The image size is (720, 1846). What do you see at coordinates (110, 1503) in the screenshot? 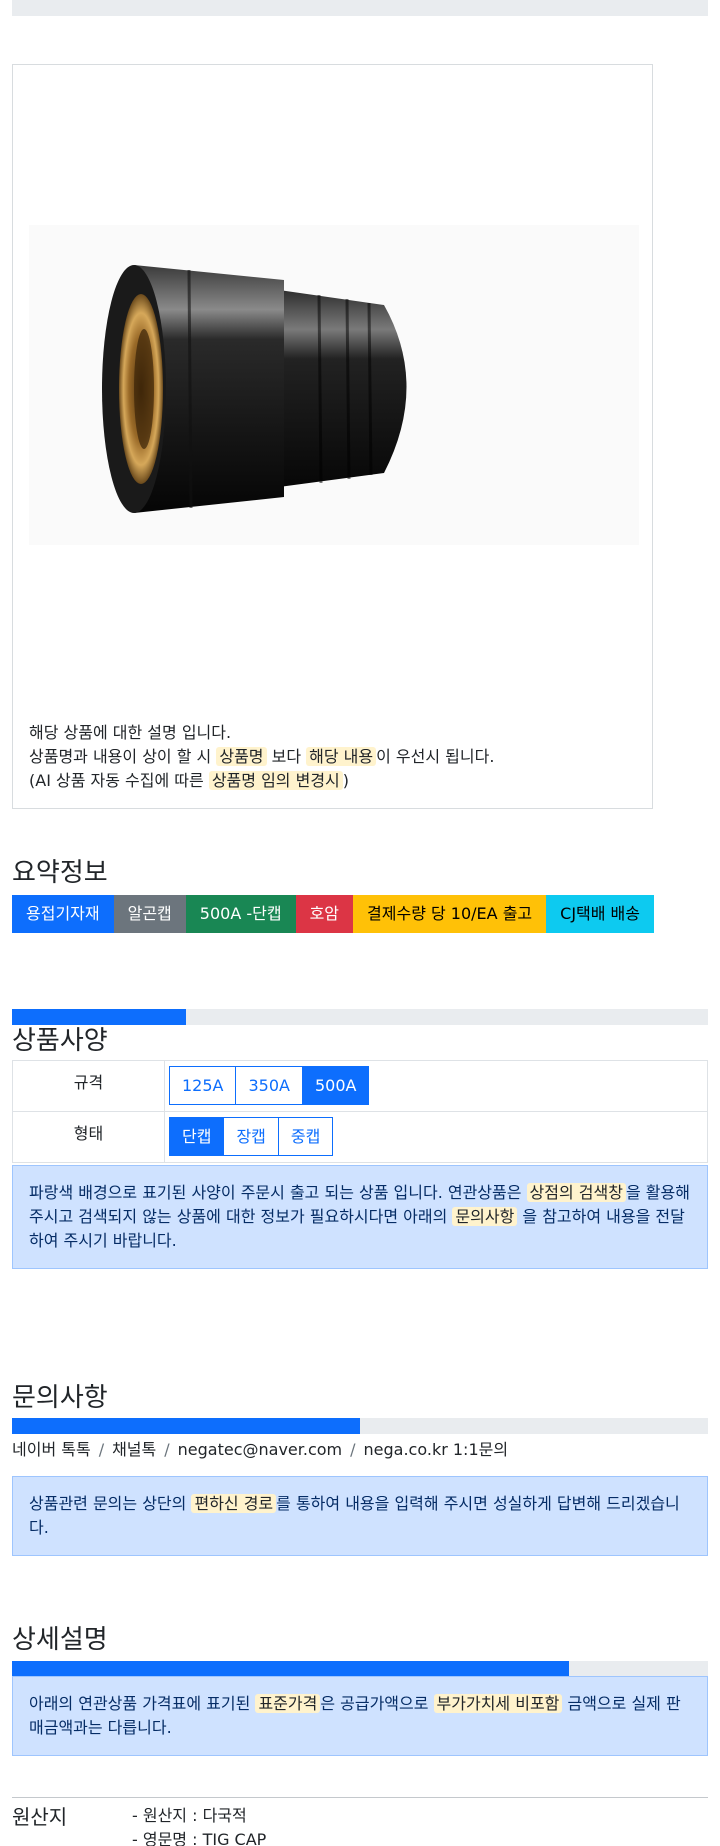
I see `notice-text: 상품관련 문의는 상단의` at bounding box center [110, 1503].